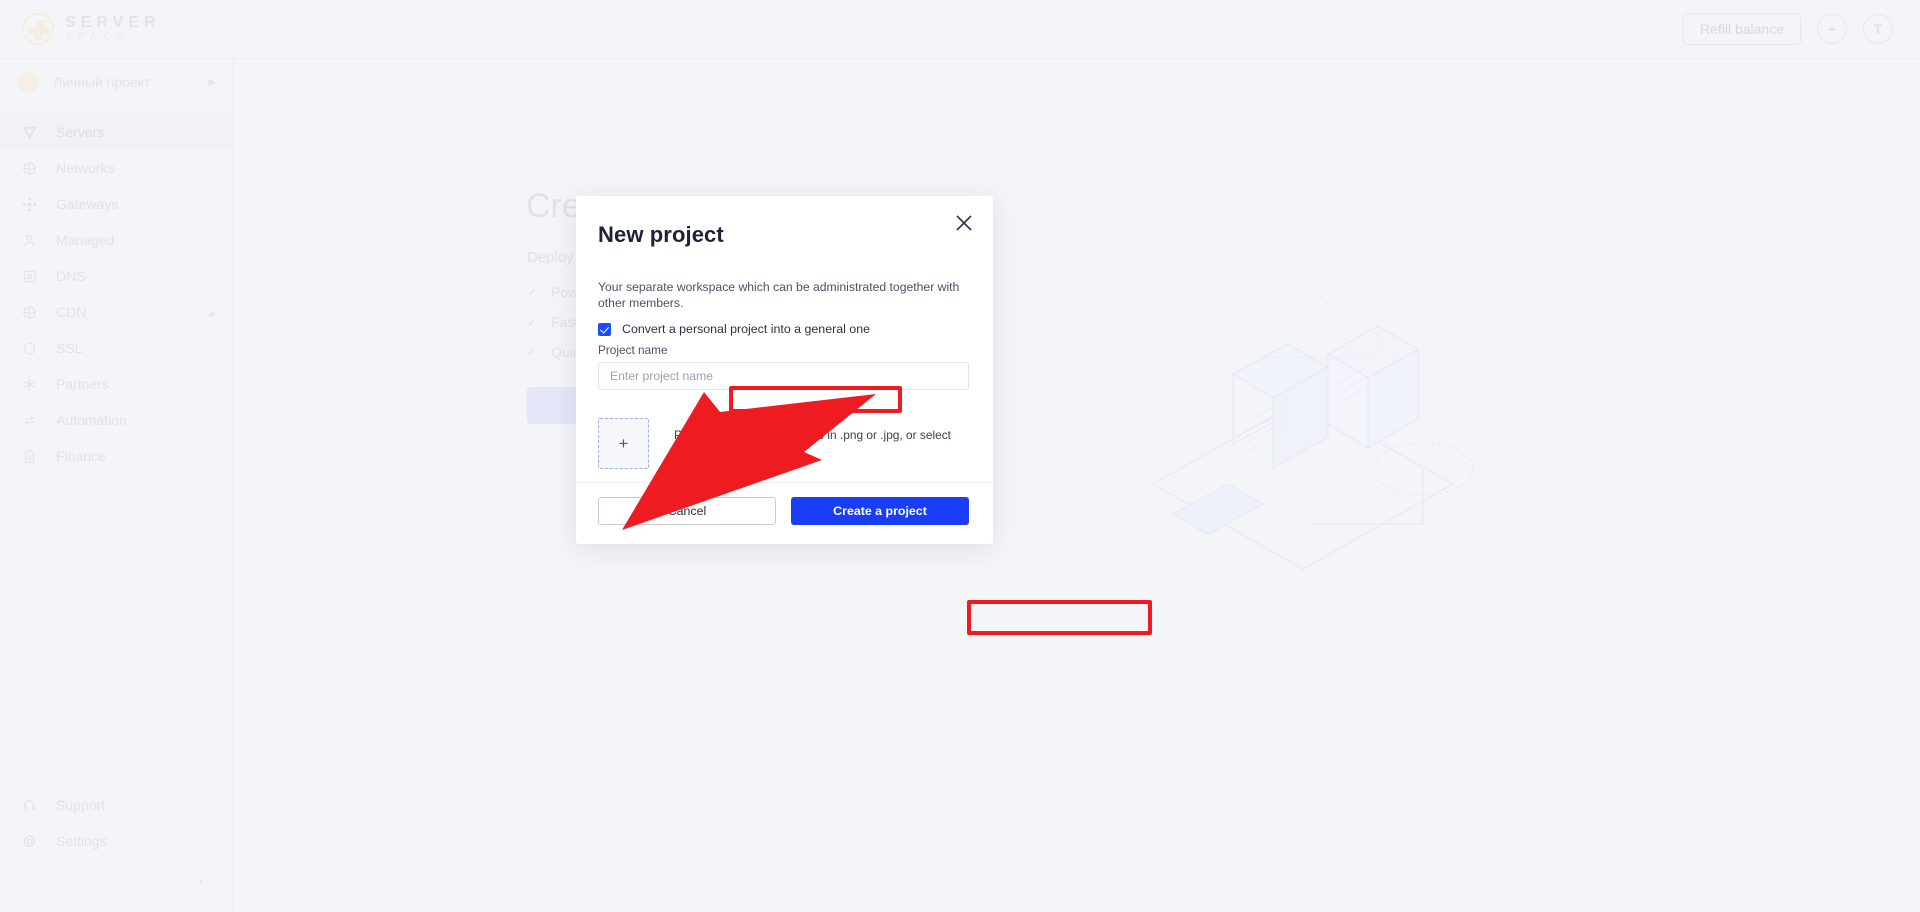 The image size is (1920, 912). Describe the element at coordinates (116, 805) in the screenshot. I see `sidebar-item-support: Support` at that location.